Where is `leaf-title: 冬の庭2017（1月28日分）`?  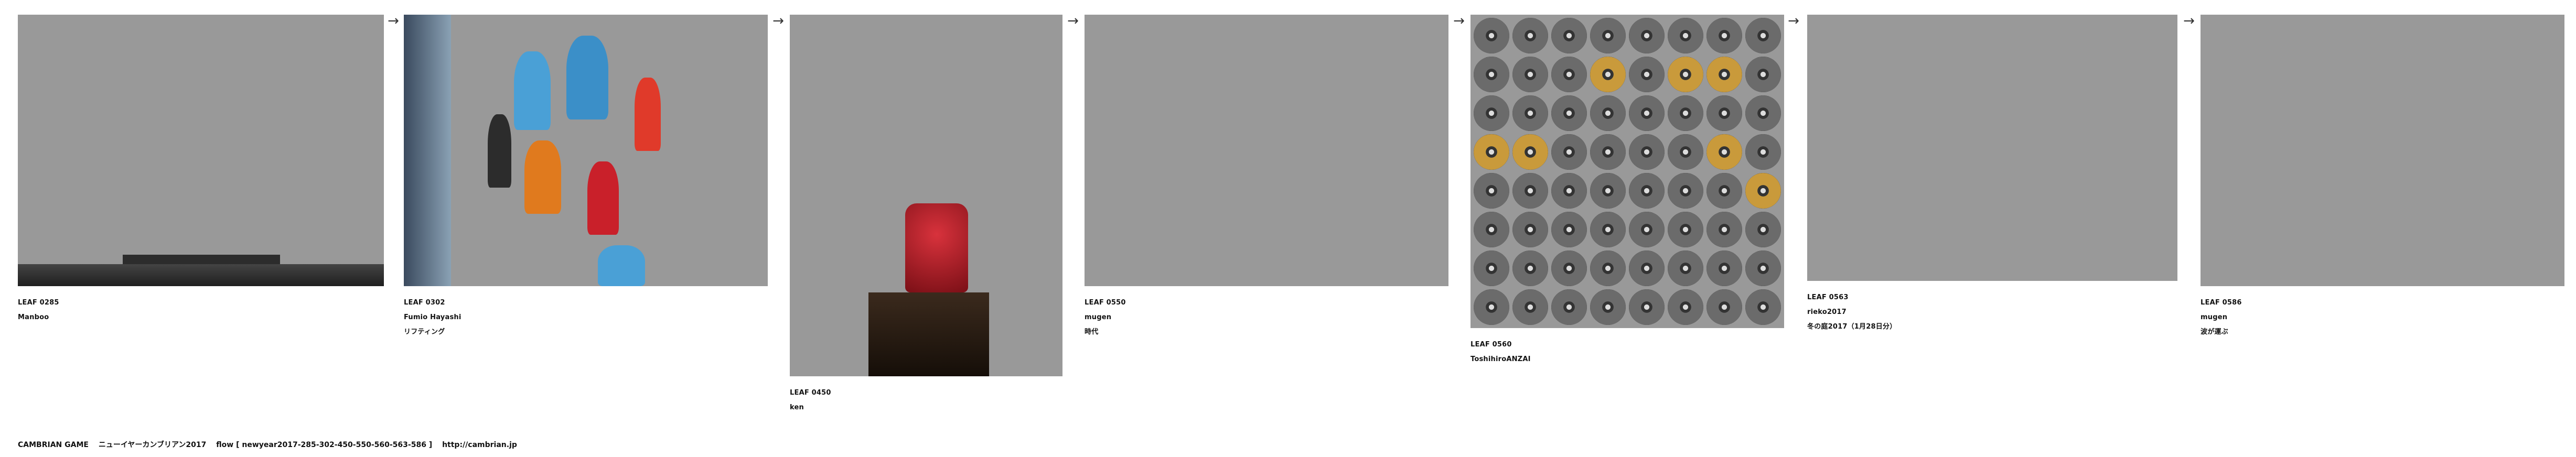
leaf-title: 冬の庭2017（1月28日分） is located at coordinates (1852, 327).